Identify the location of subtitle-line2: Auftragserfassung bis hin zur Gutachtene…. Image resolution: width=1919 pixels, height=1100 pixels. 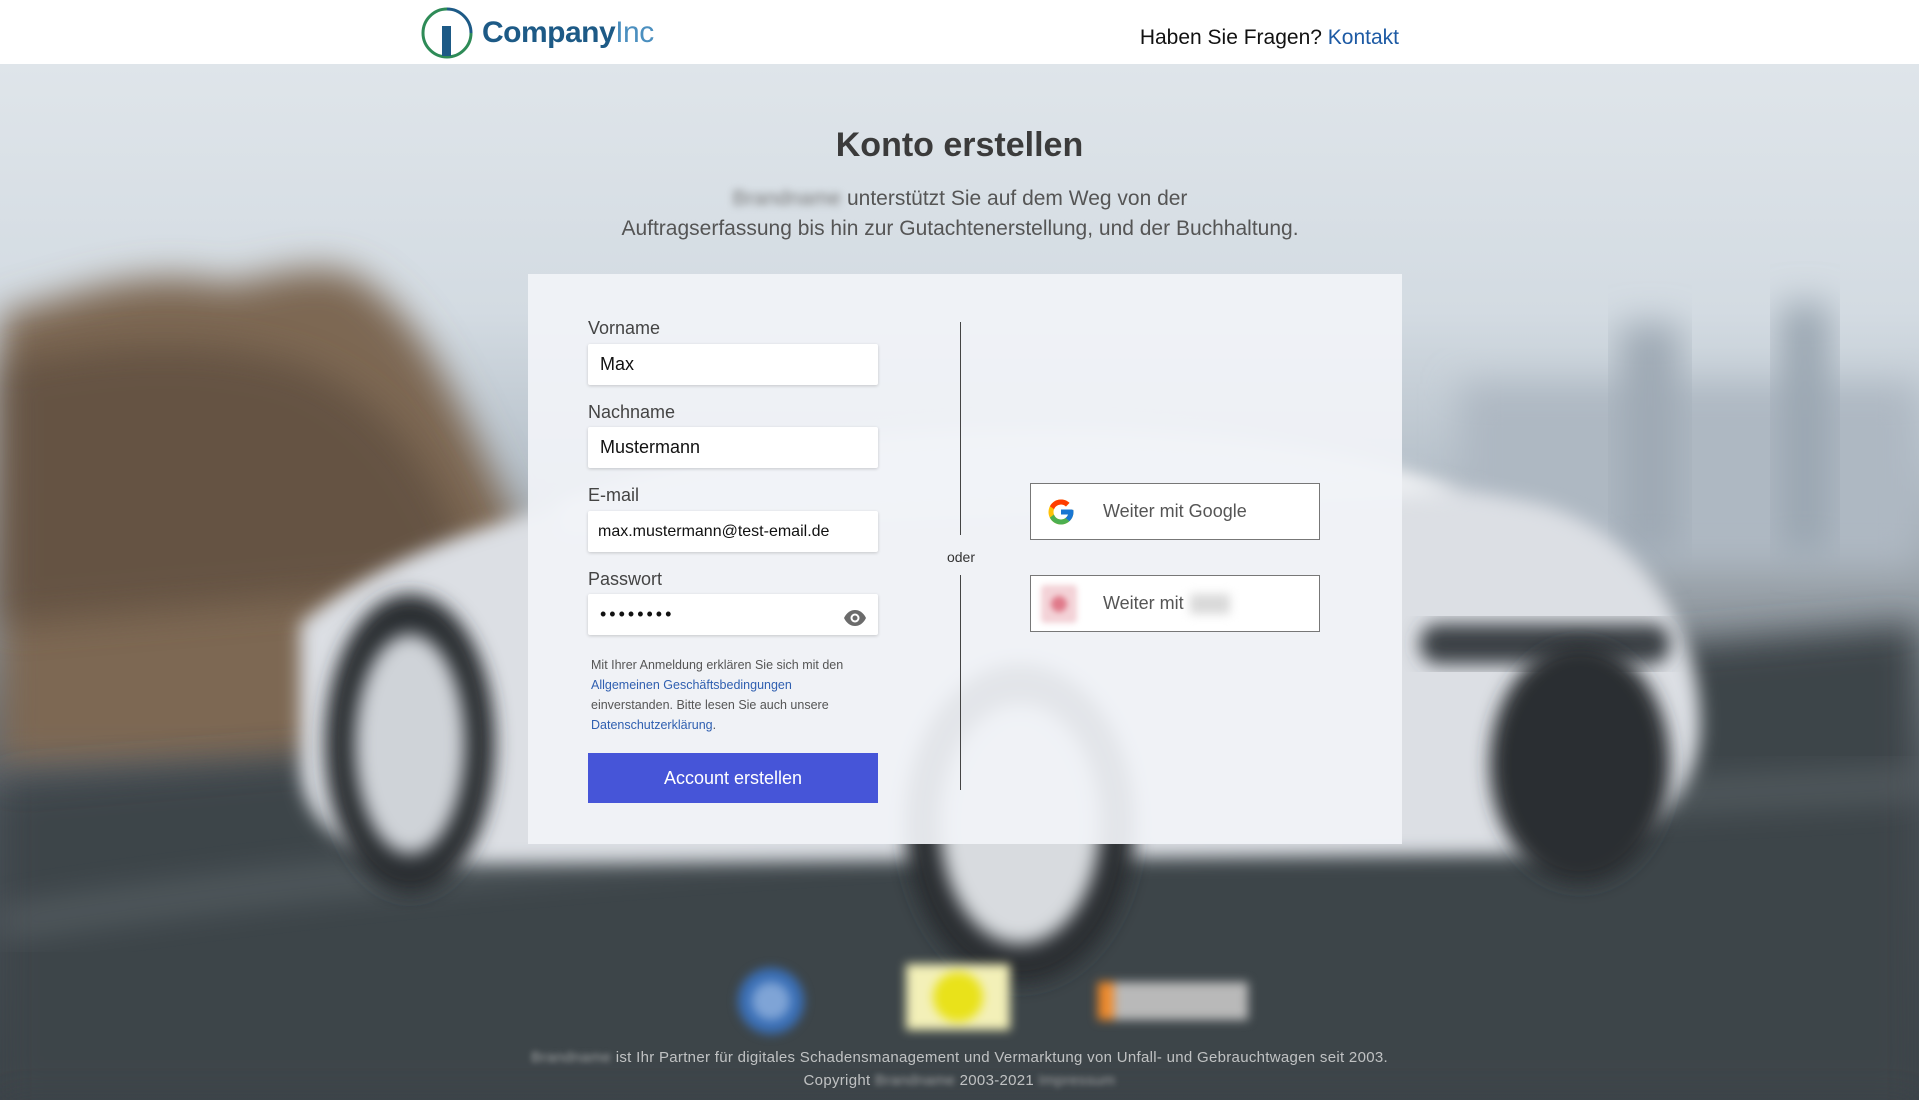
(960, 228).